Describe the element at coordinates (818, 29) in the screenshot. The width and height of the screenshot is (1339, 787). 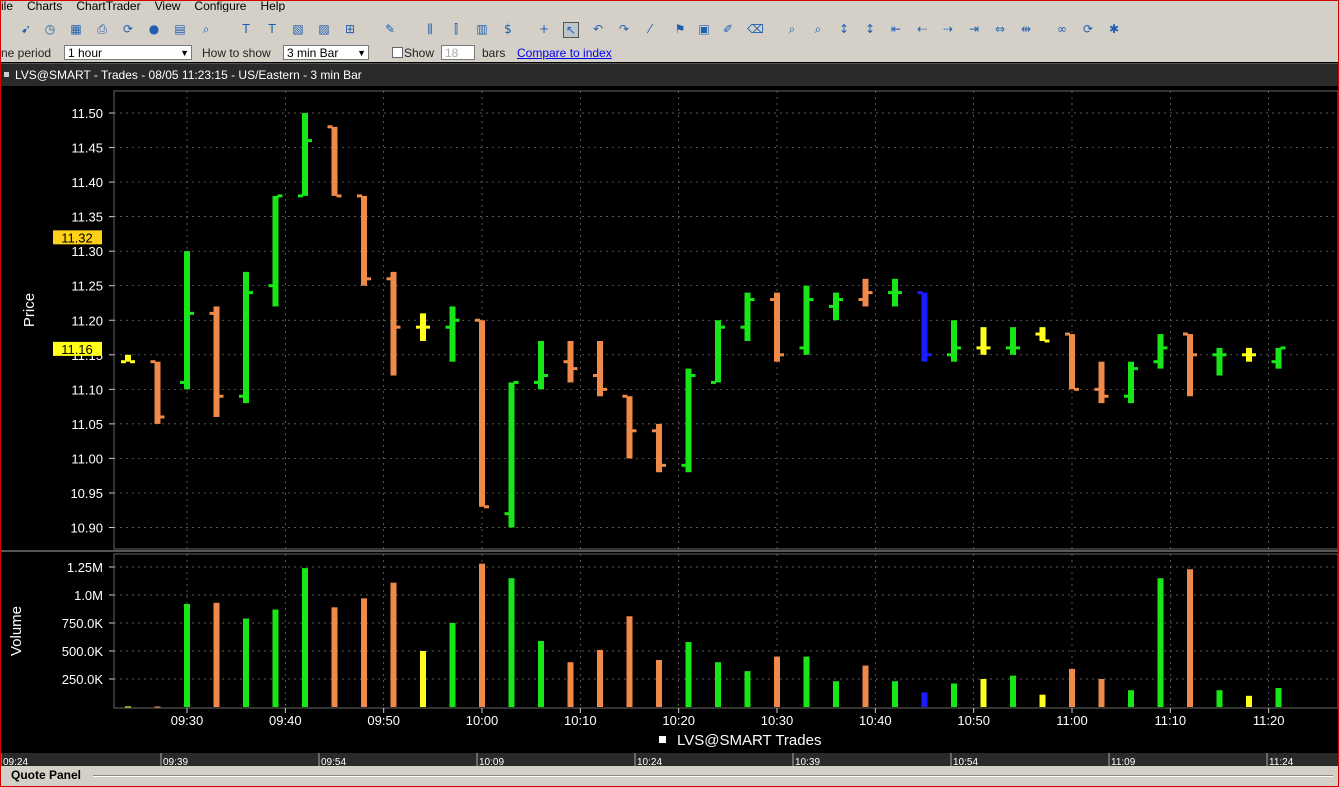
I see `zoom-out-icon: ⌕` at that location.